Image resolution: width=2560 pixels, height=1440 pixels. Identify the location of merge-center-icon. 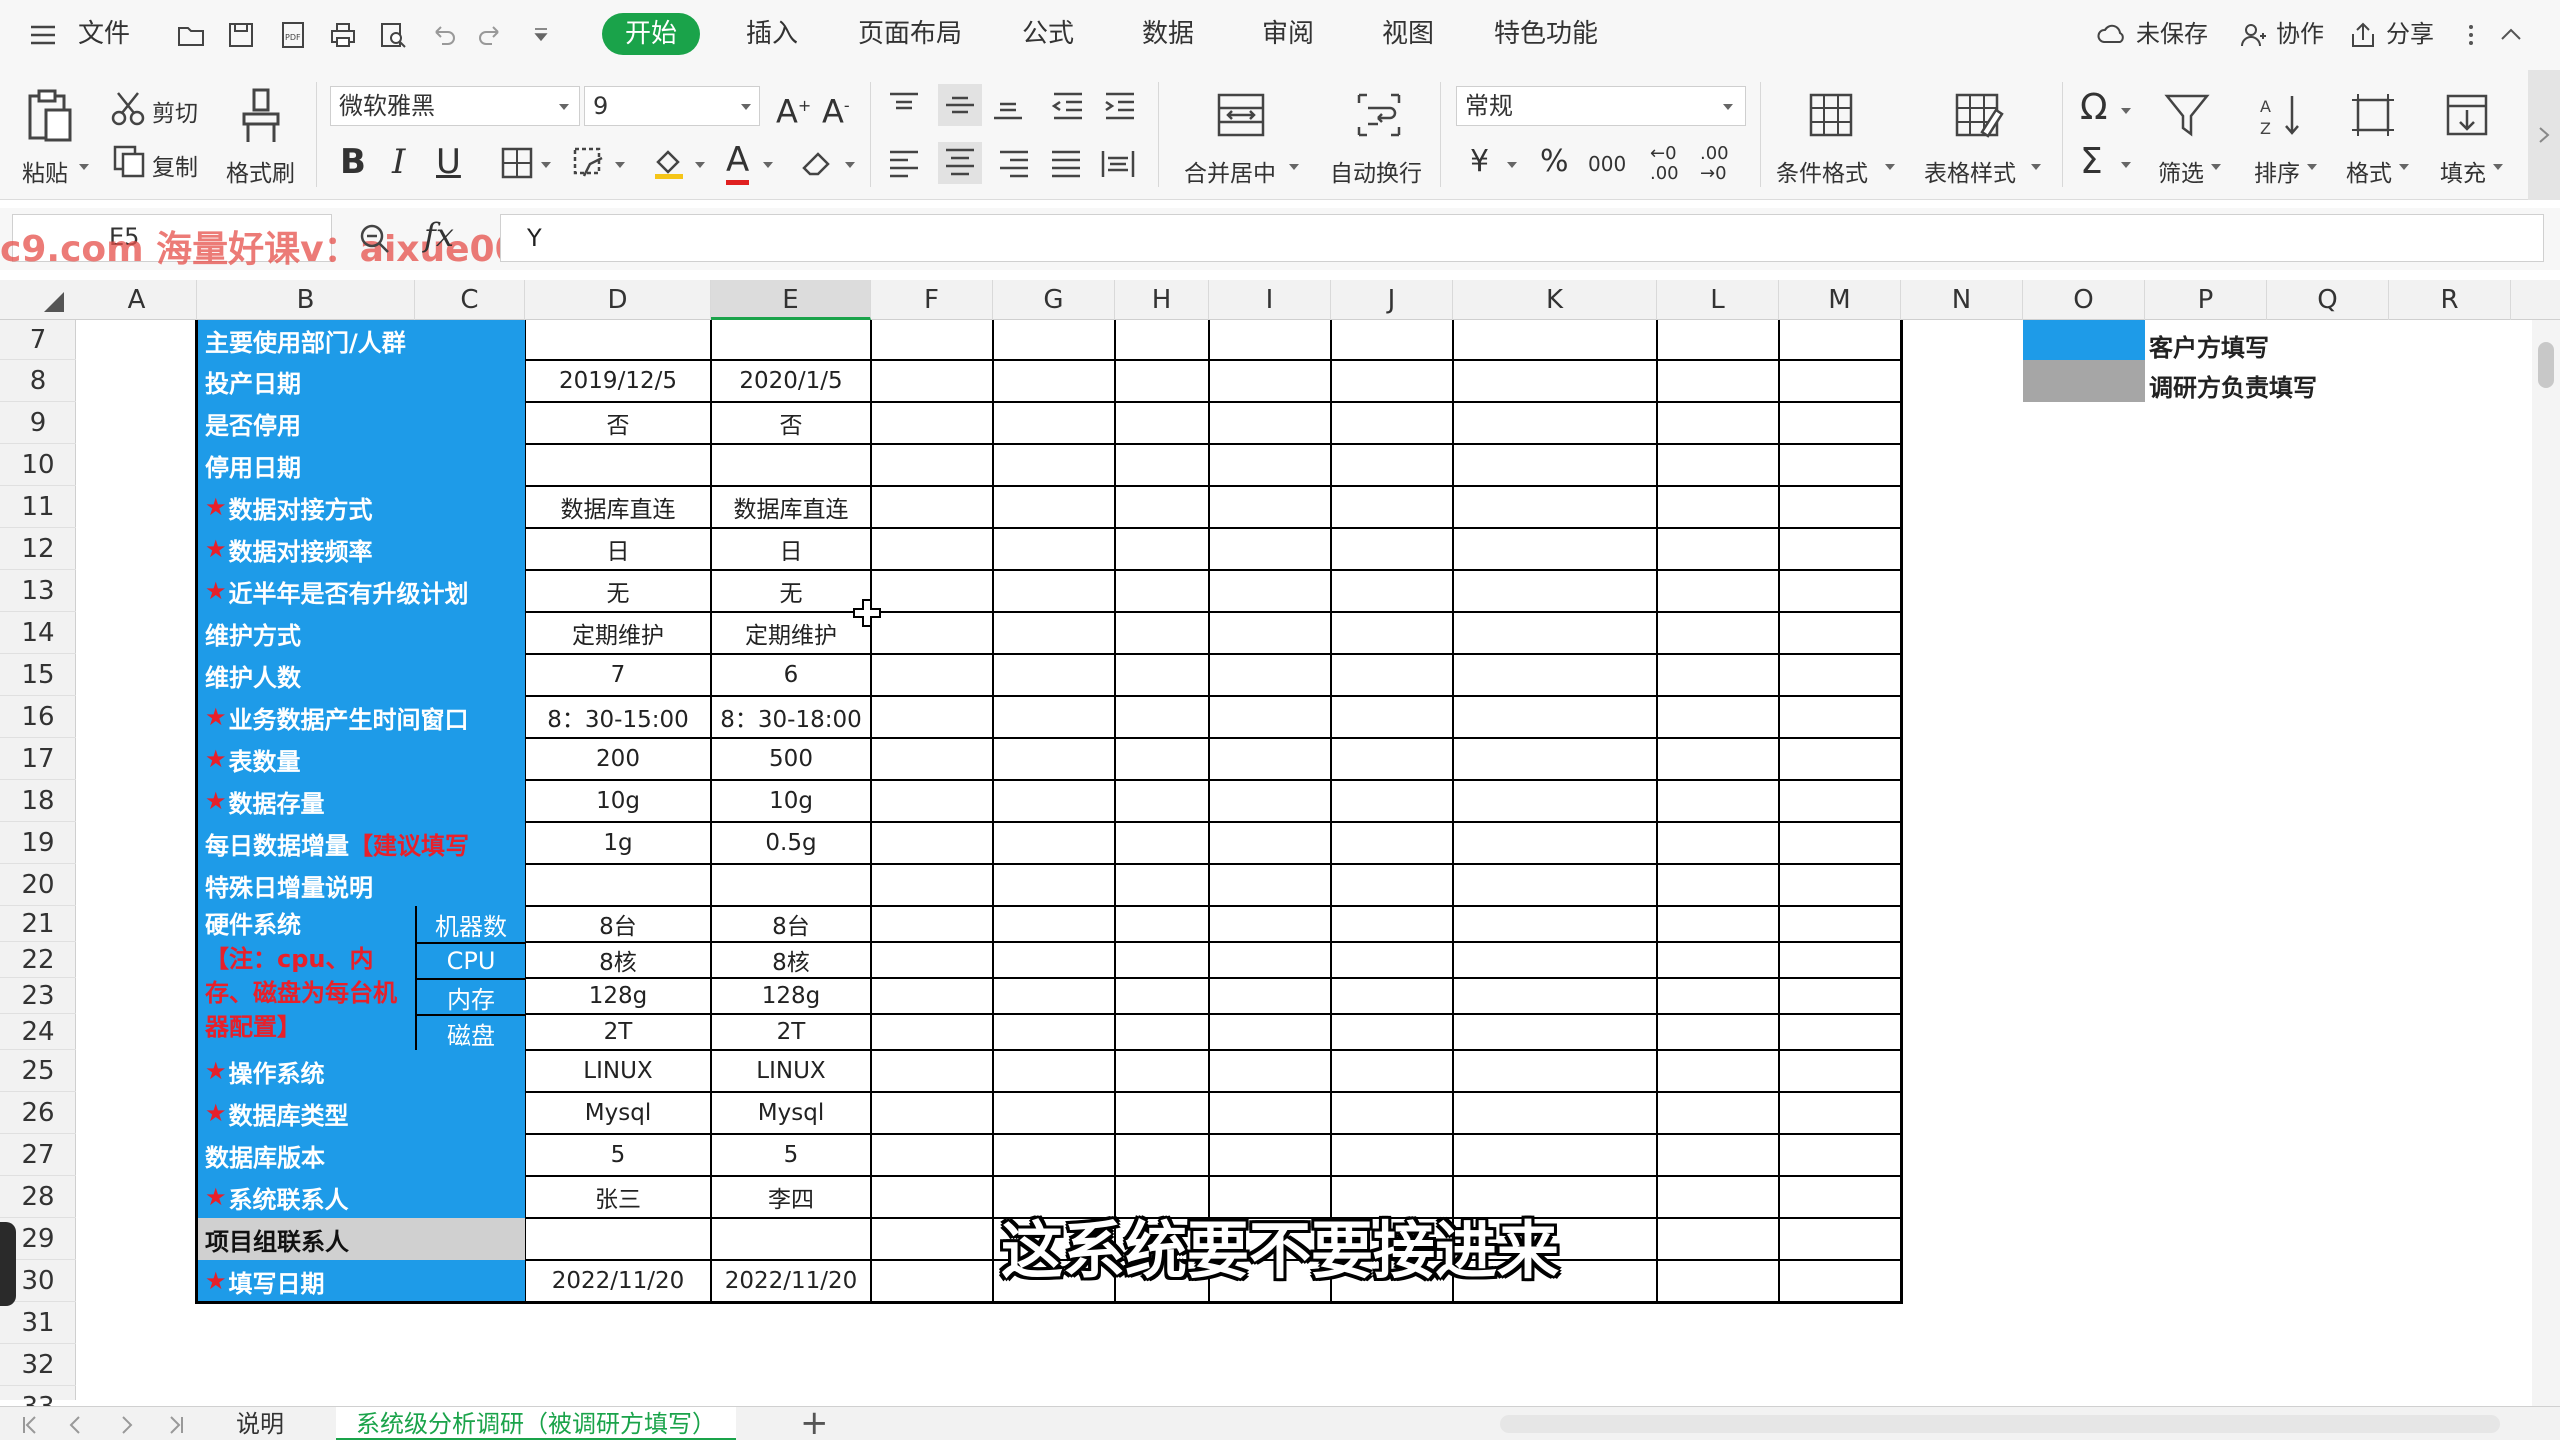
(1241, 115).